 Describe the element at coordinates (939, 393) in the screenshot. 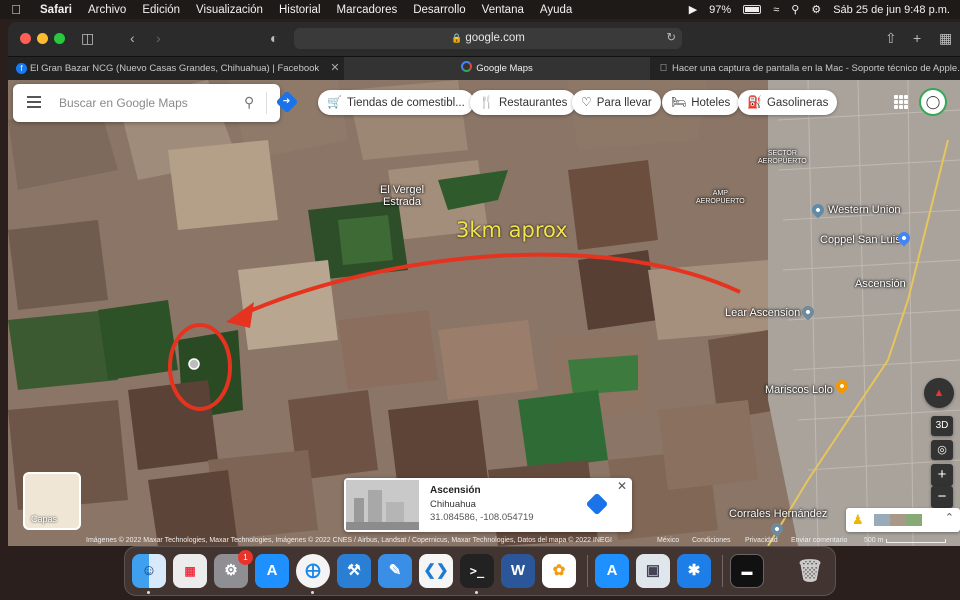

I see `compass-control: ▲` at that location.